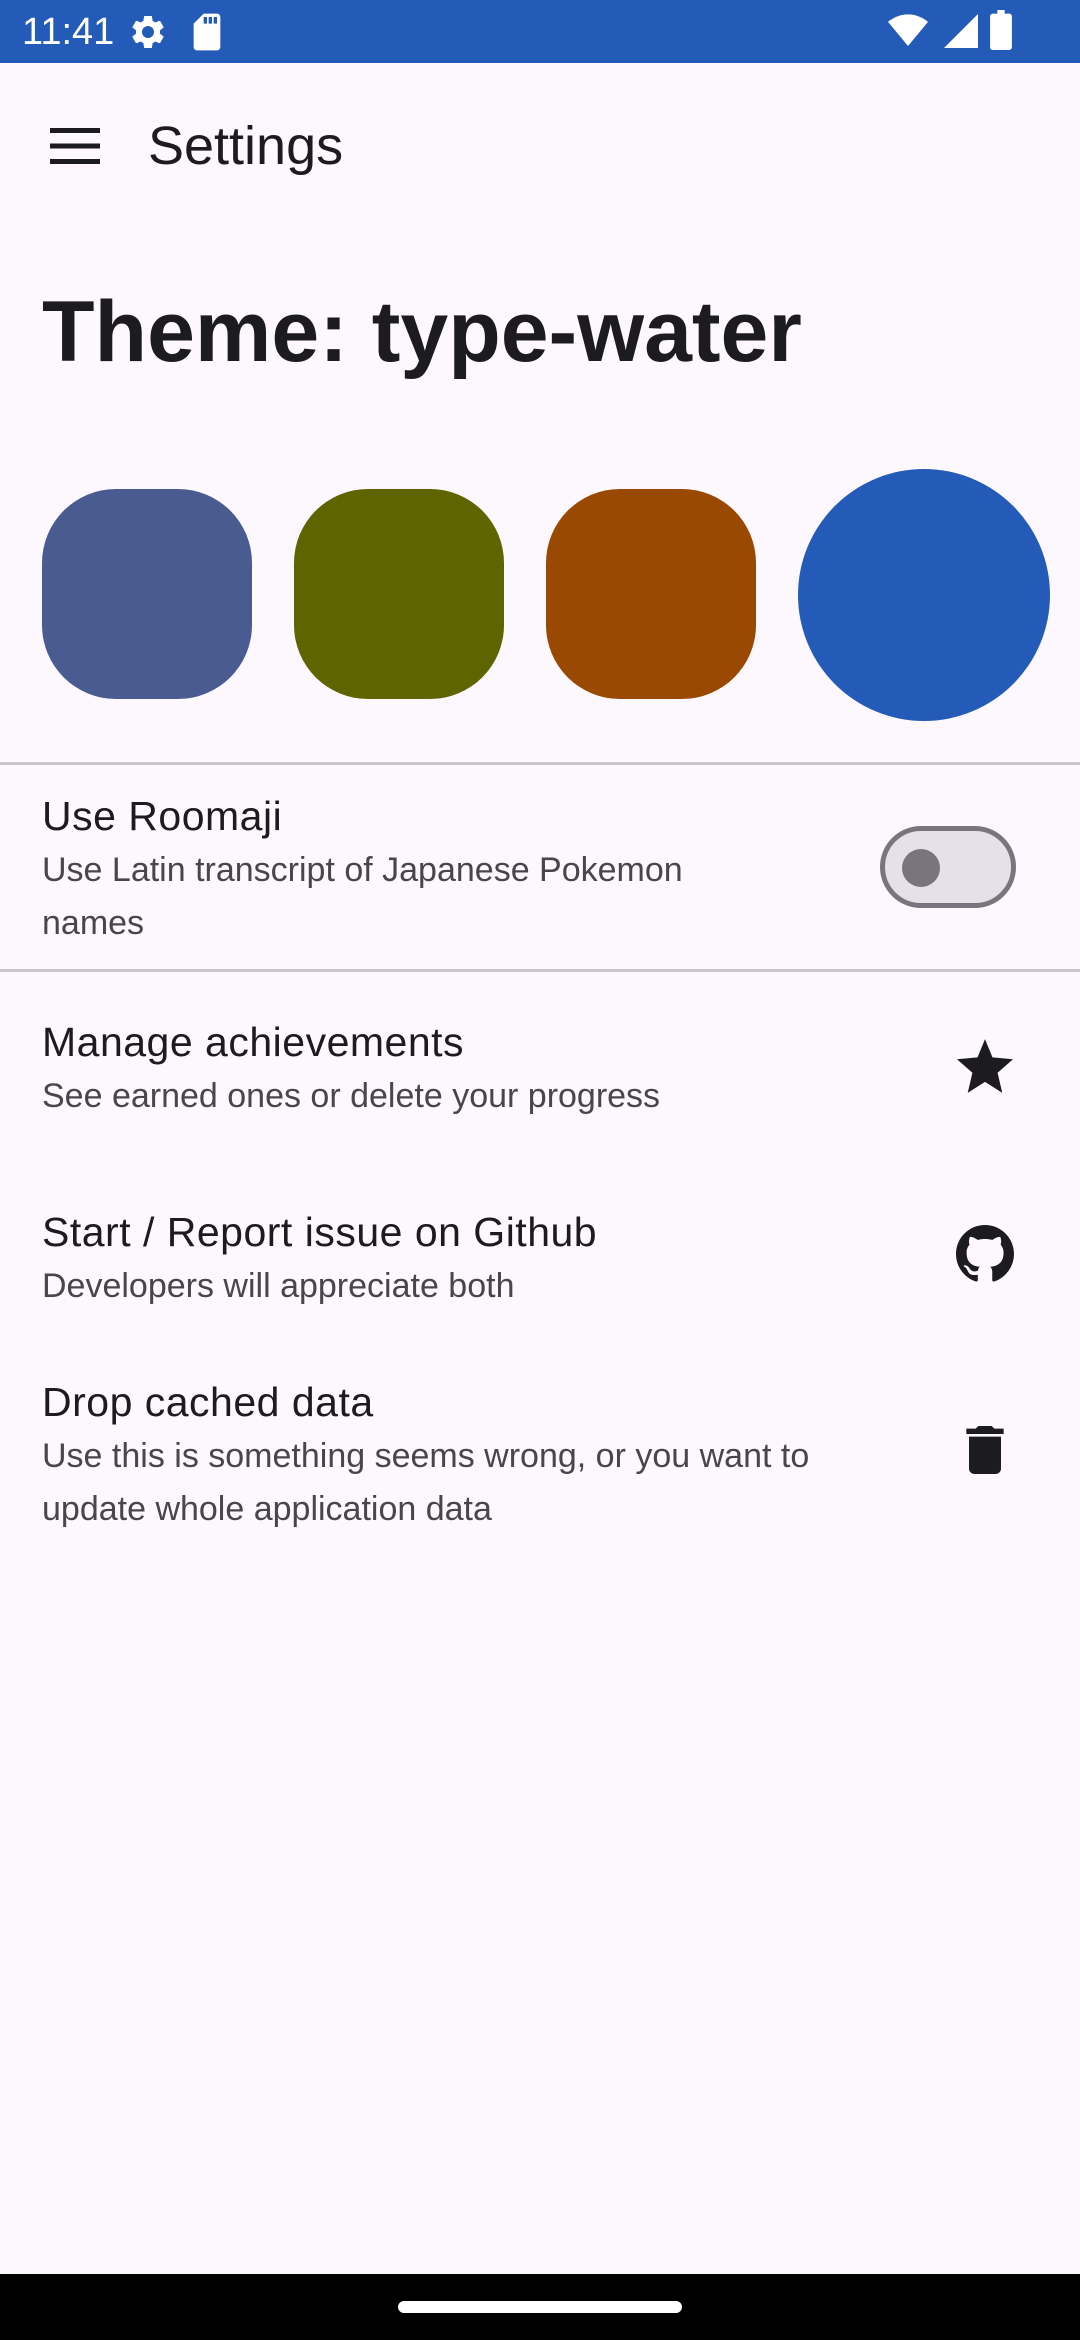 The image size is (1080, 2340). I want to click on hamburger-menu-icon, so click(75, 148).